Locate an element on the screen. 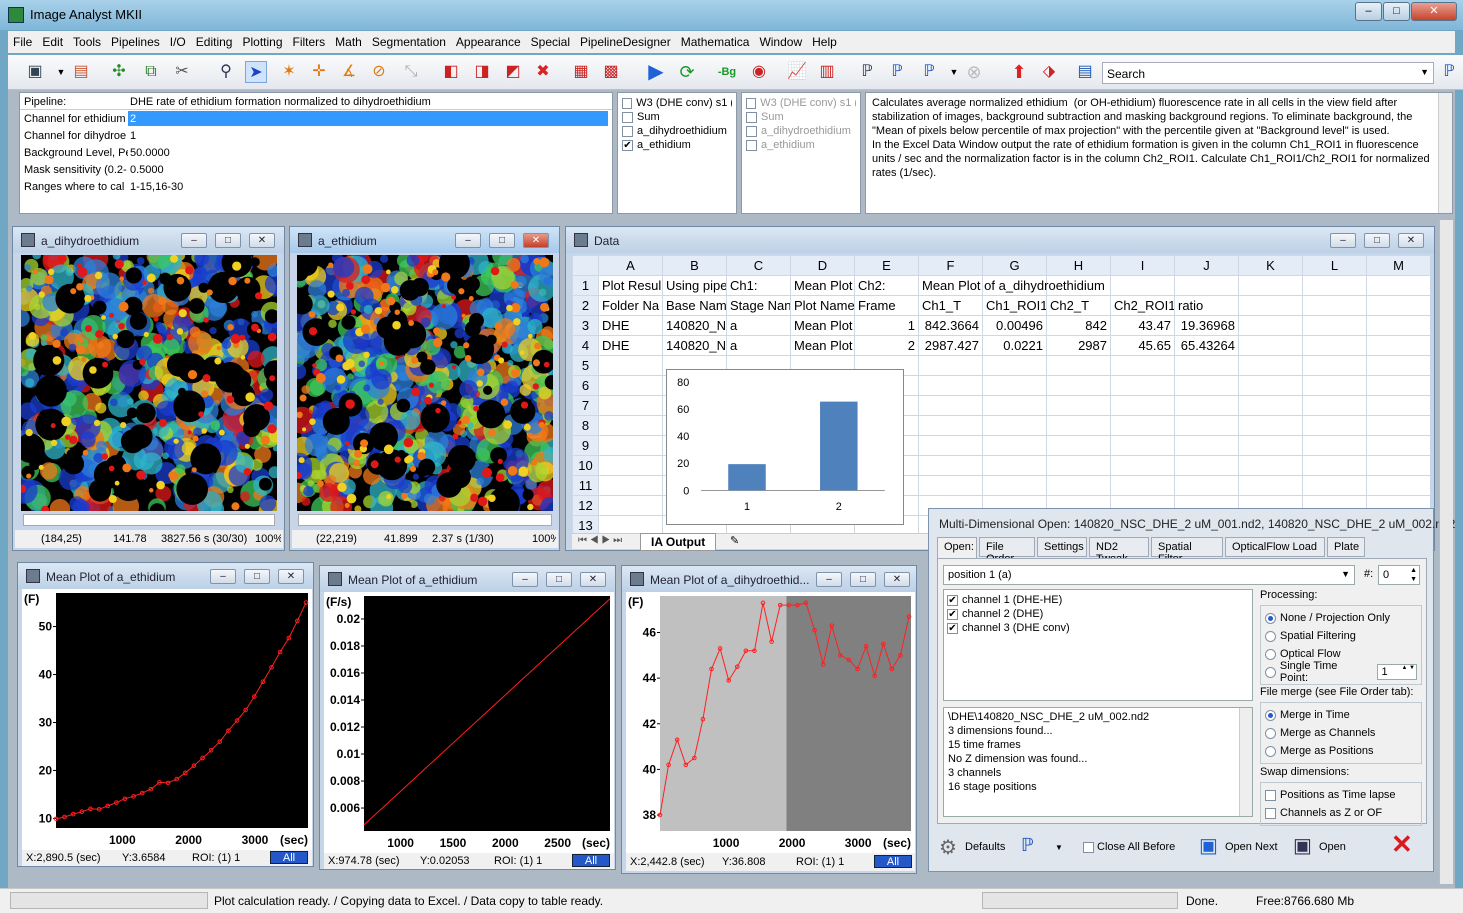  table-cell: Mean Plot of a_dihydroethidium is located at coordinates (1011, 285).